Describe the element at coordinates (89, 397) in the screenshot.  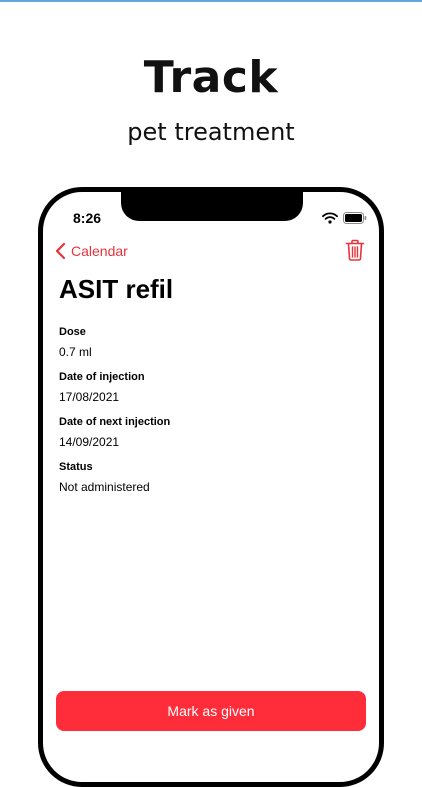
I see `injection-date-value: 17/08/2021` at that location.